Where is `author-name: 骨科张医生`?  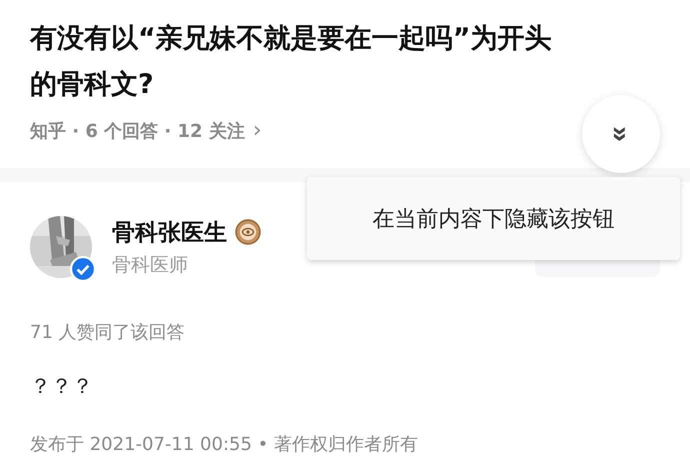 author-name: 骨科张医生 is located at coordinates (169, 232).